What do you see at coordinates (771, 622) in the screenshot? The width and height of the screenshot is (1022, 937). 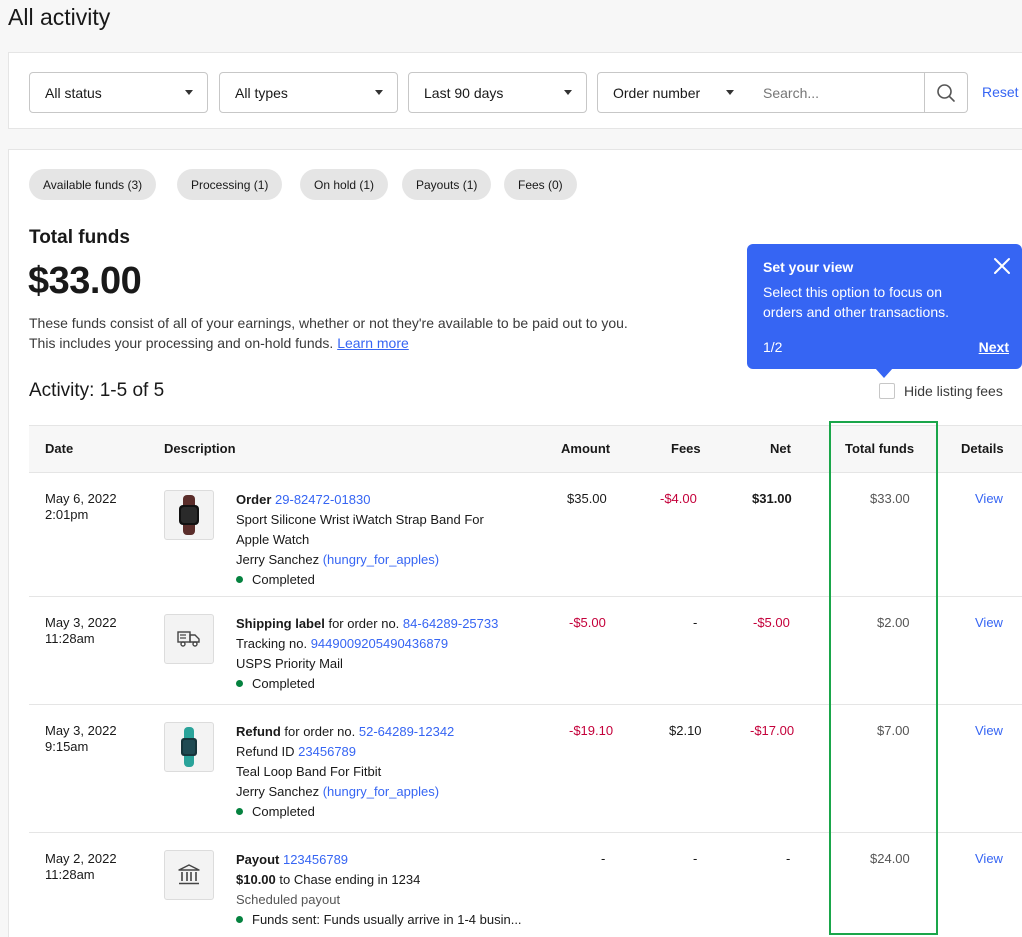 I see `row-net: -$5.00` at bounding box center [771, 622].